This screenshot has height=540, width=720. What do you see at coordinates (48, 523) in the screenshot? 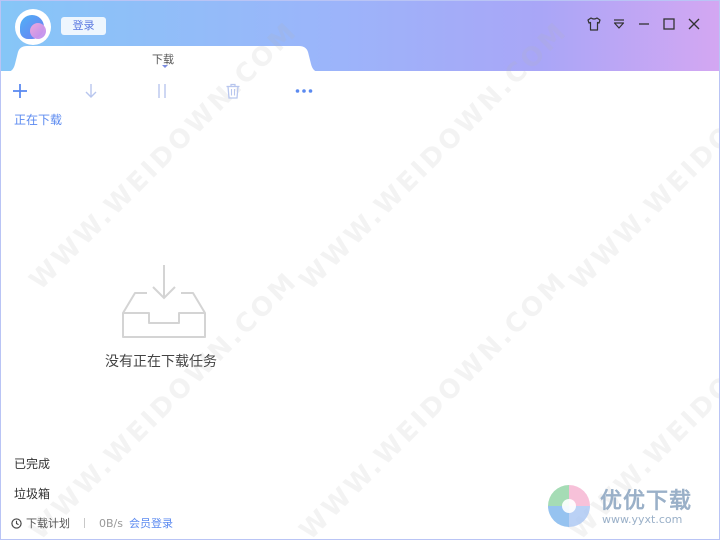
I see `download-schedule-link: 下载计划` at bounding box center [48, 523].